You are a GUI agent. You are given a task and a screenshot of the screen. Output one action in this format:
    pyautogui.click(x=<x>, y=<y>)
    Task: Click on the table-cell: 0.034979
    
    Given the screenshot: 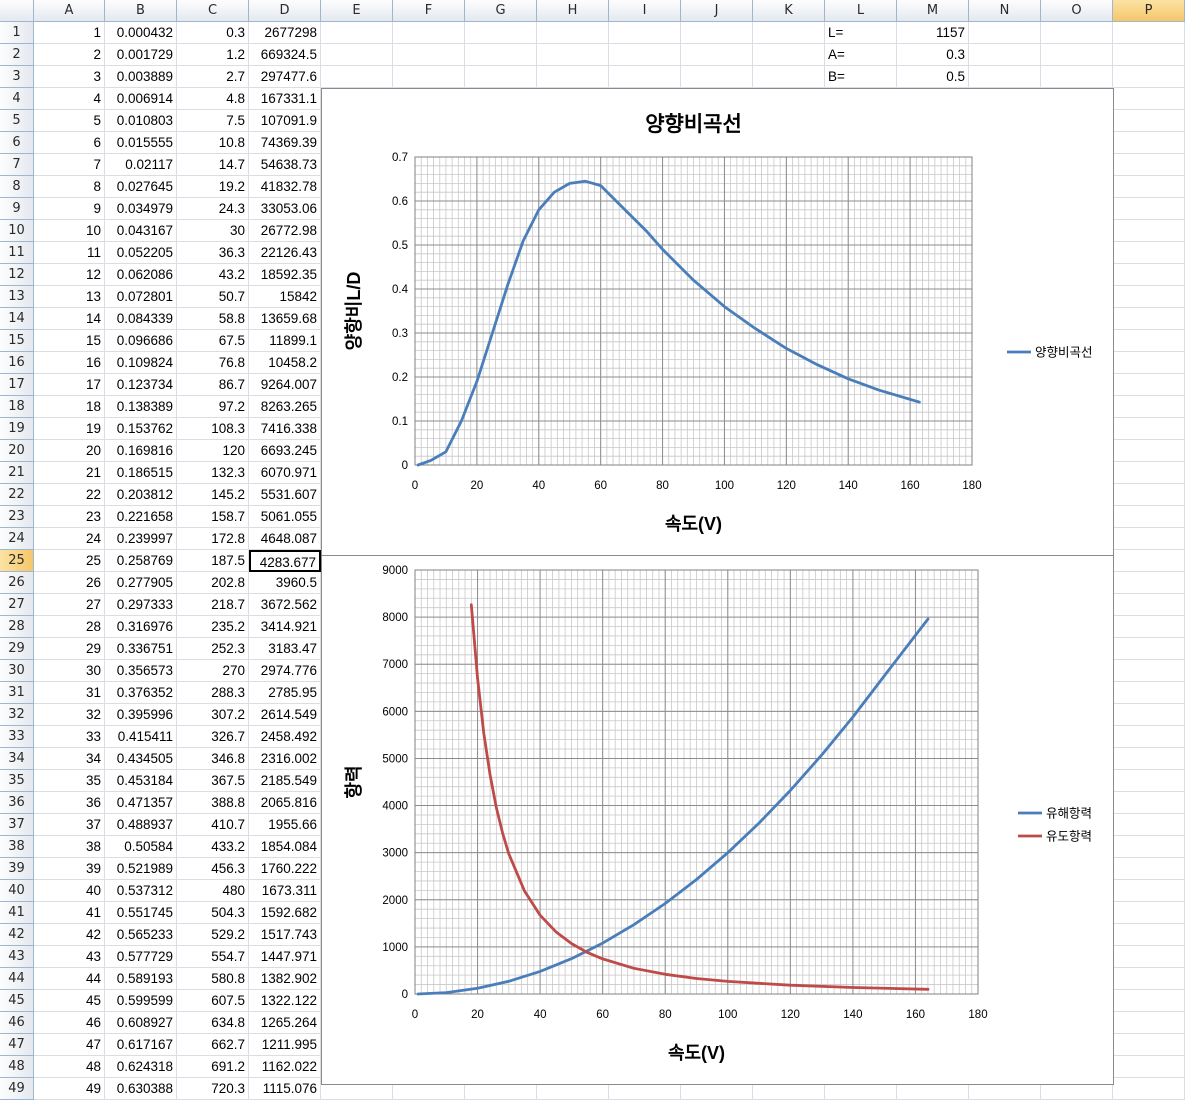 What is the action you would take?
    pyautogui.click(x=141, y=209)
    